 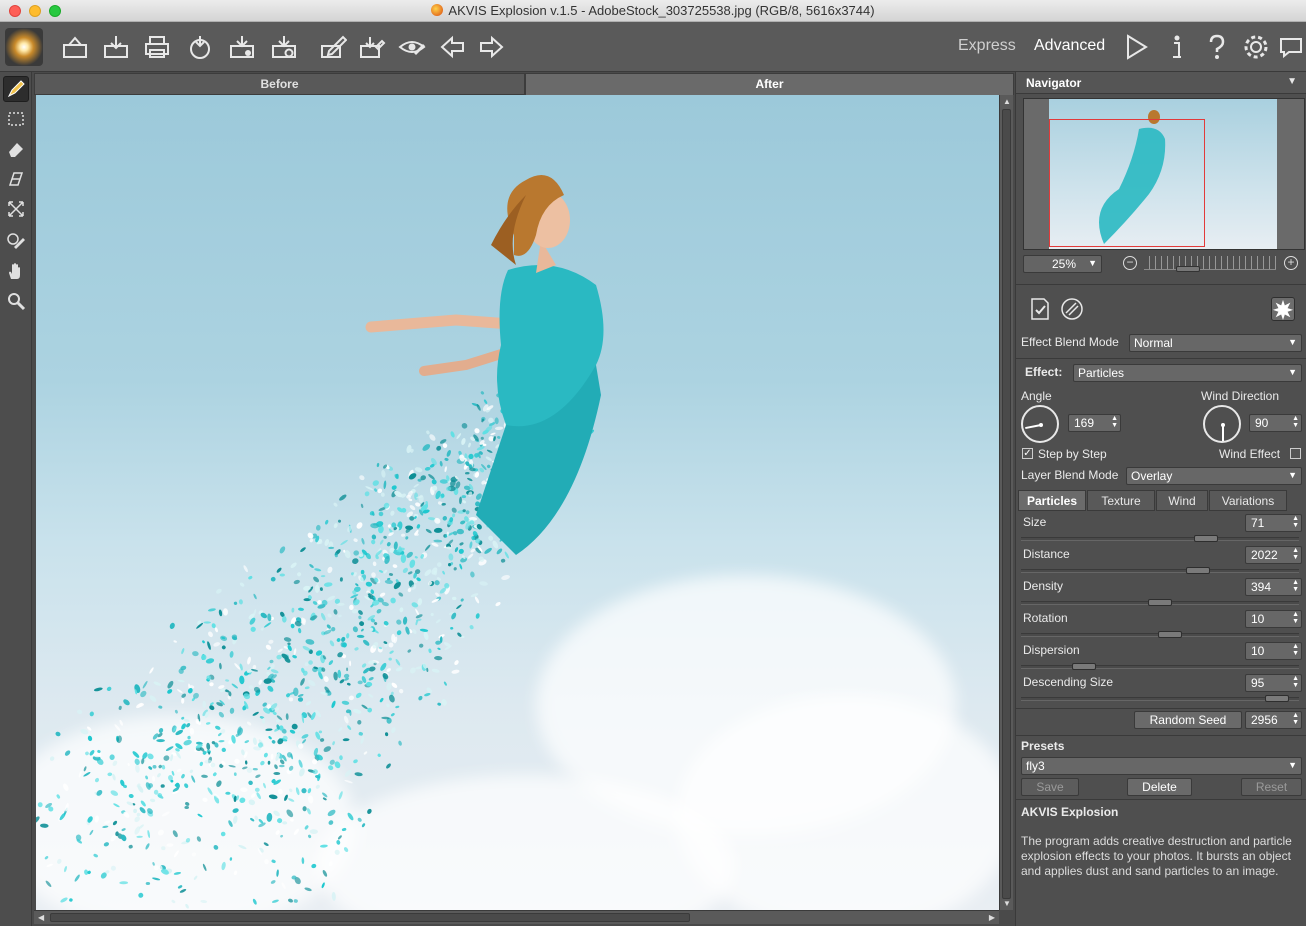 I want to click on tab-wind: Wind, so click(x=1182, y=500).